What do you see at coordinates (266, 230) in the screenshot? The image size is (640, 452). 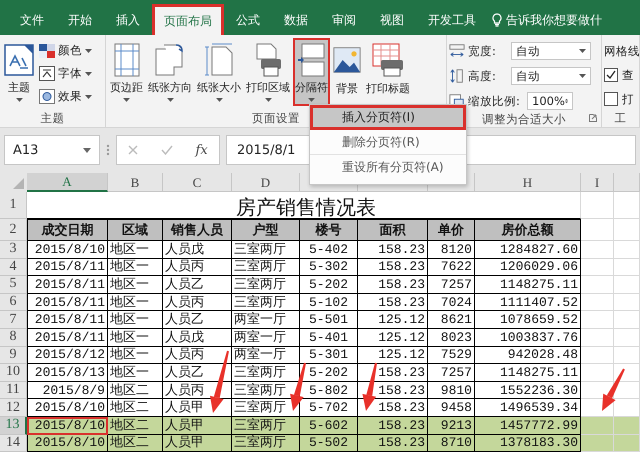 I see `column-heading-cell: 户型` at bounding box center [266, 230].